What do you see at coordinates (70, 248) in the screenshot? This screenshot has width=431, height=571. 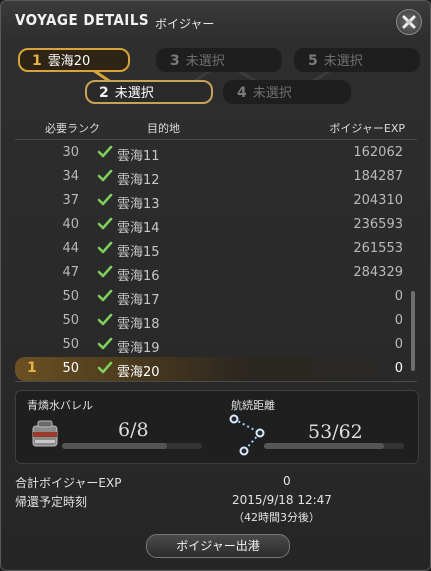 I see `row-rank: 44` at bounding box center [70, 248].